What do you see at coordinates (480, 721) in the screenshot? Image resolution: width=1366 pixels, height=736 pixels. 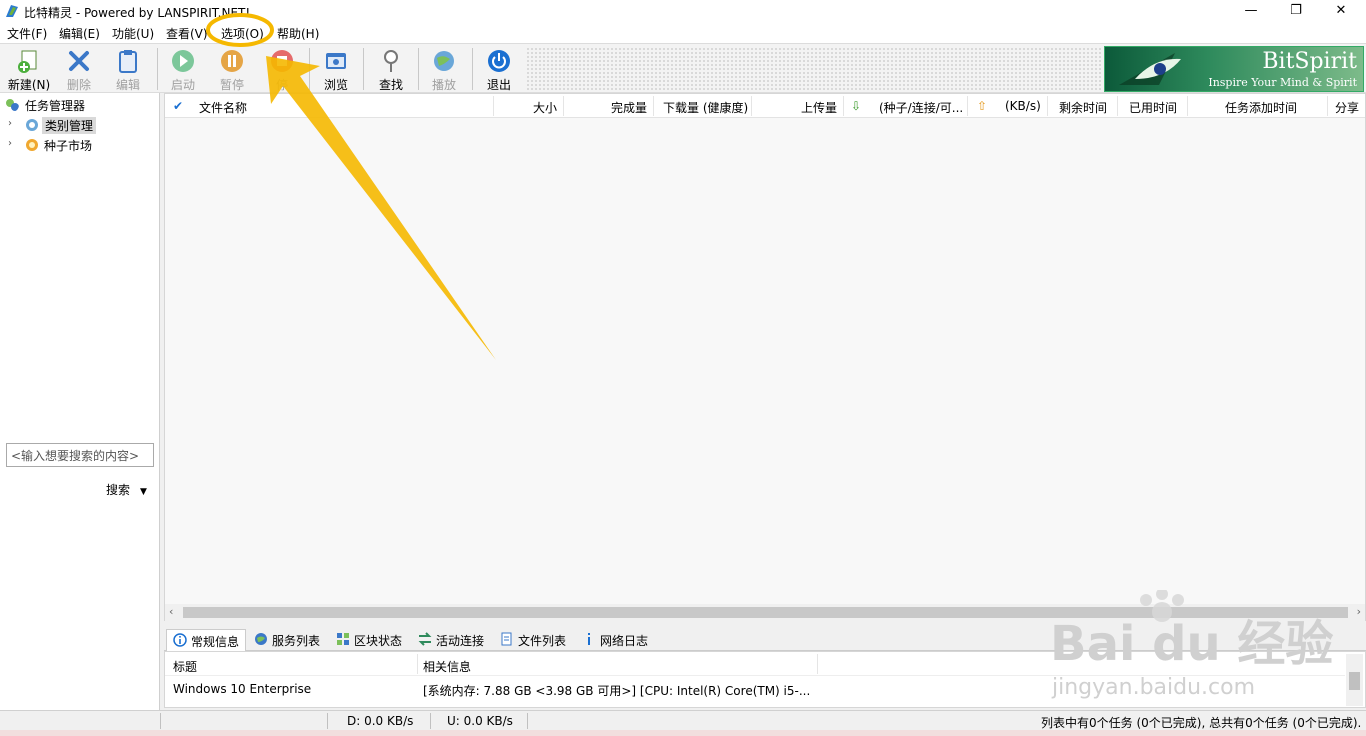 I see `upload-speed: U: 0.0 KB/s` at bounding box center [480, 721].